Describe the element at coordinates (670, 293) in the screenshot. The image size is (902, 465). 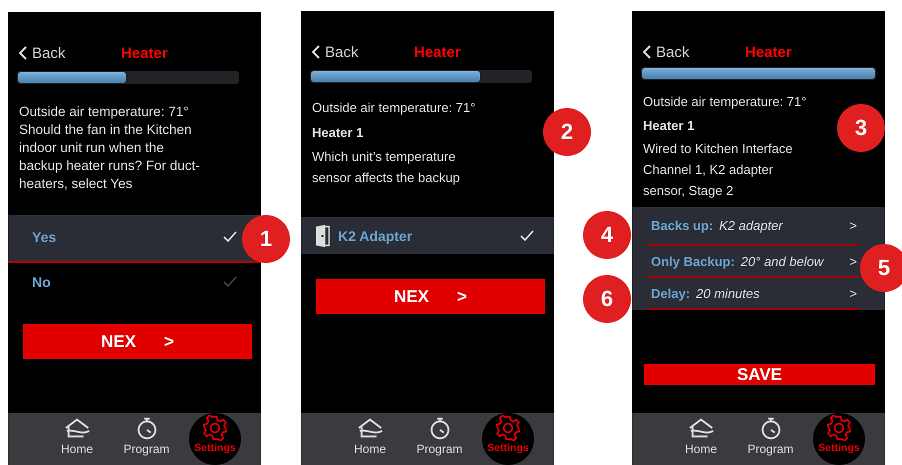
I see `setting-label: Delay:` at that location.